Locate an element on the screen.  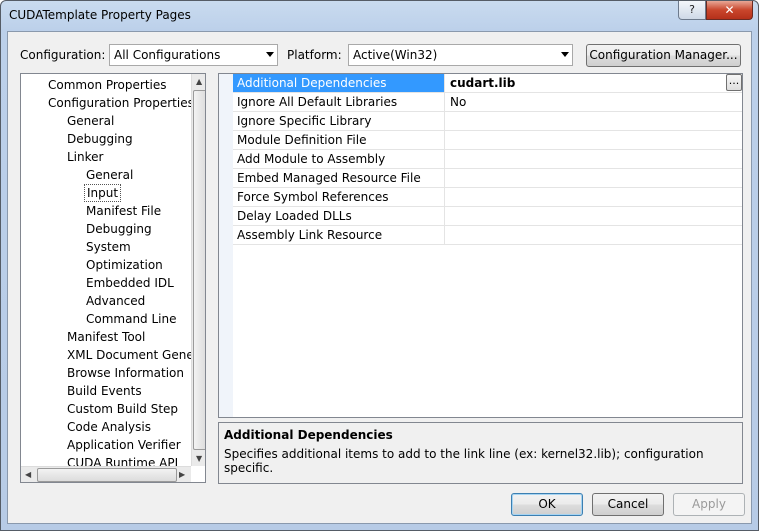
tree-item: Application Verifier is located at coordinates (124, 445).